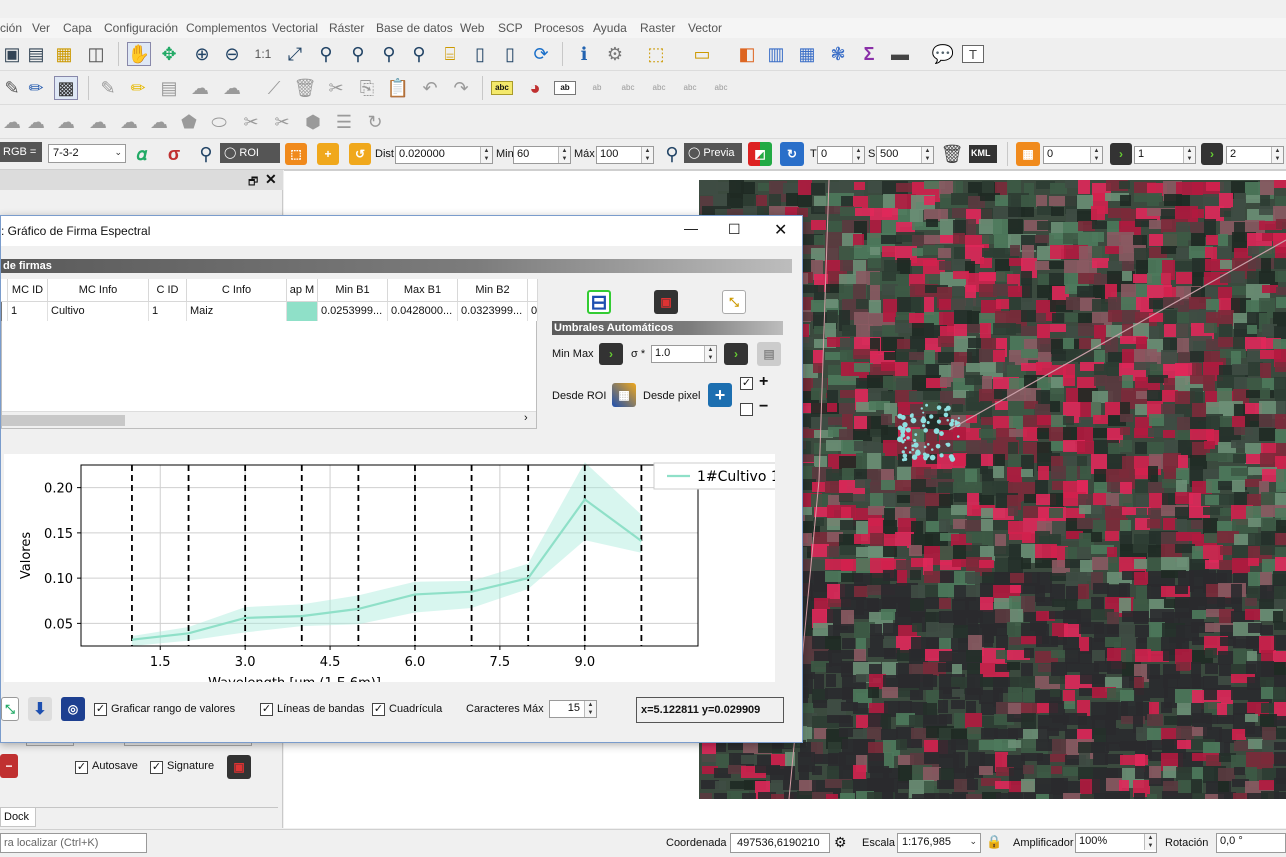  I want to click on delete-signature-icon: −, so click(9, 766).